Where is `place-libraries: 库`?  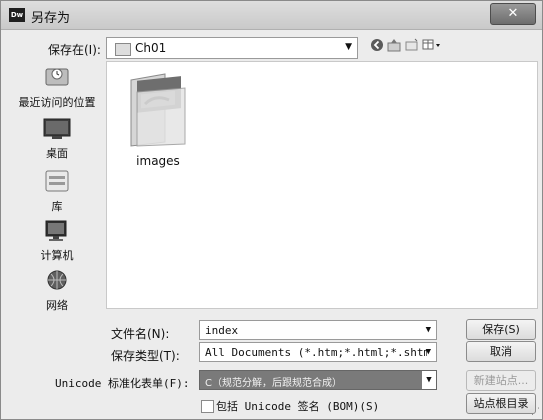 place-libraries: 库 is located at coordinates (57, 190).